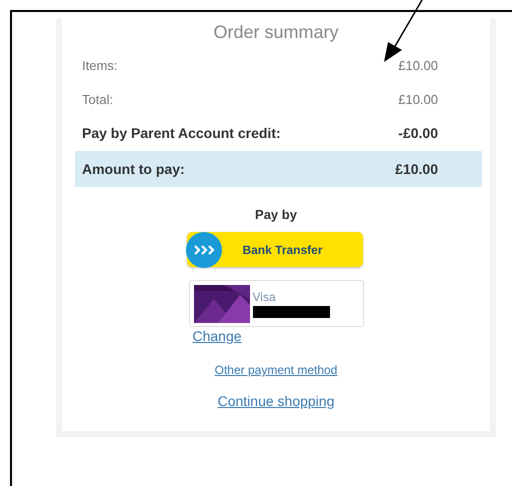 This screenshot has width=512, height=486. I want to click on bank-transfer-button: Bank Transfer, so click(275, 249).